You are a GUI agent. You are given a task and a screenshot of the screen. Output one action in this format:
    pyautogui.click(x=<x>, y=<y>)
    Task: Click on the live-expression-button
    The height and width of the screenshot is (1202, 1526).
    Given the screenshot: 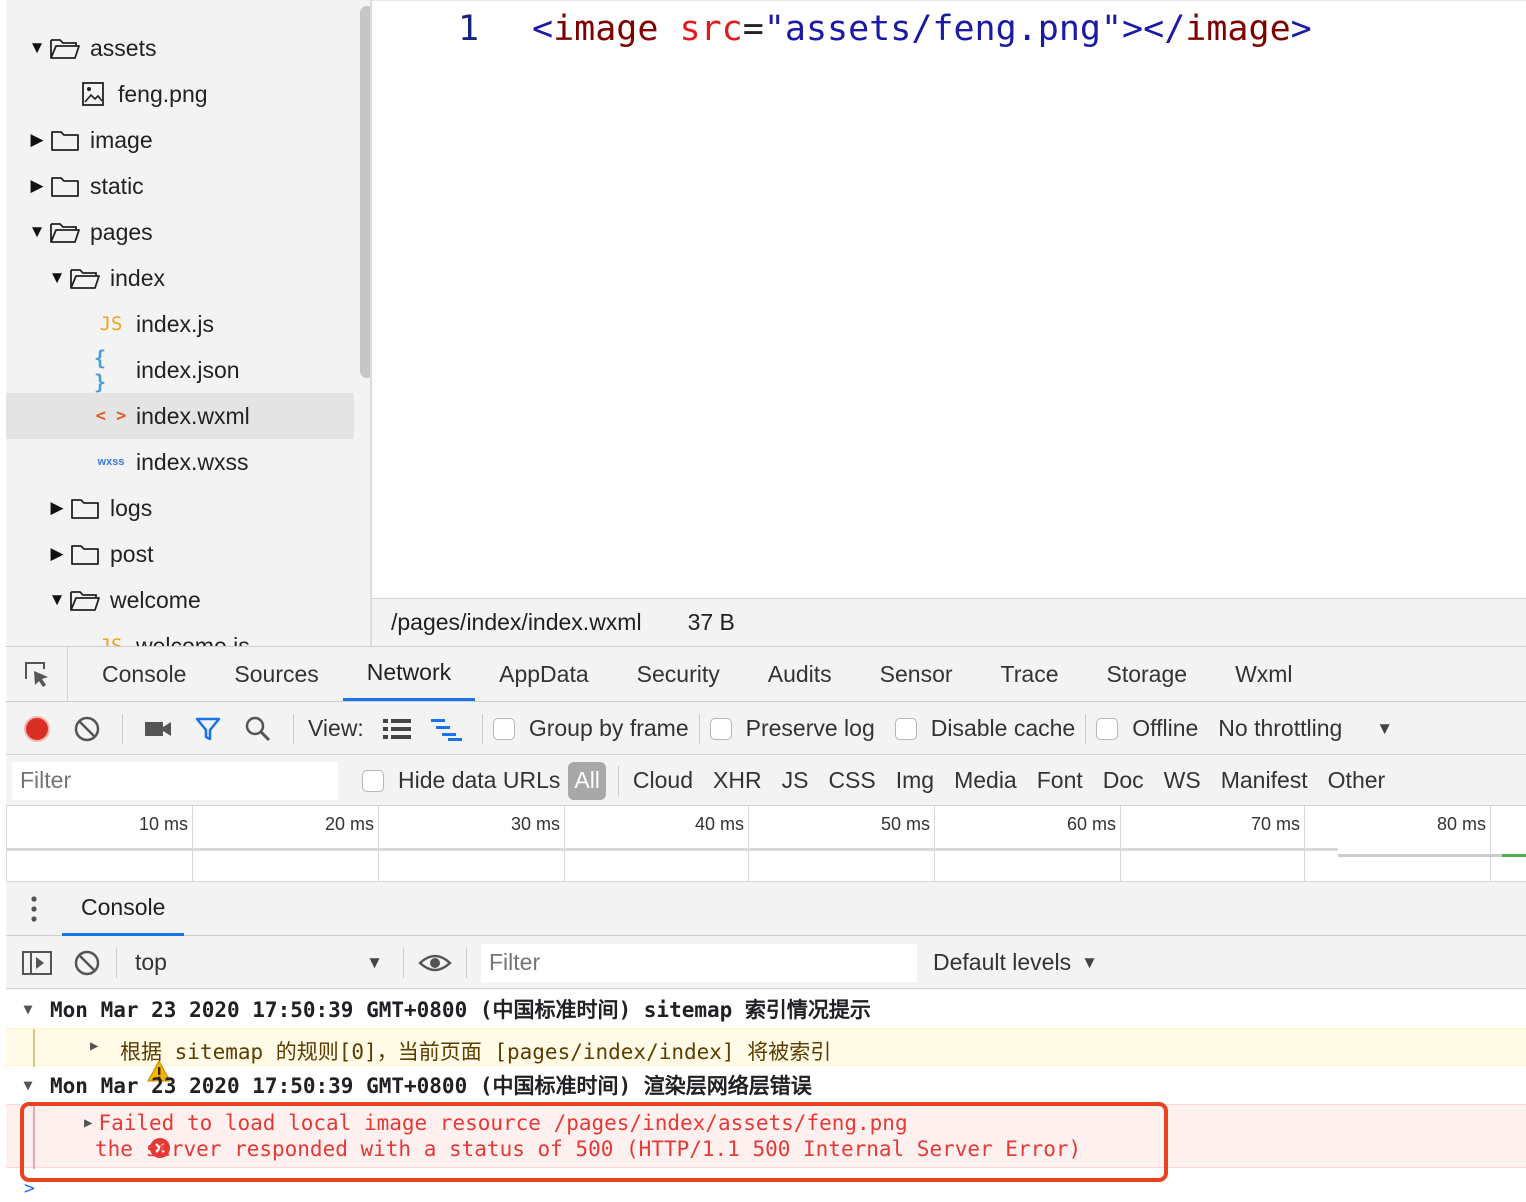 What is the action you would take?
    pyautogui.click(x=435, y=963)
    